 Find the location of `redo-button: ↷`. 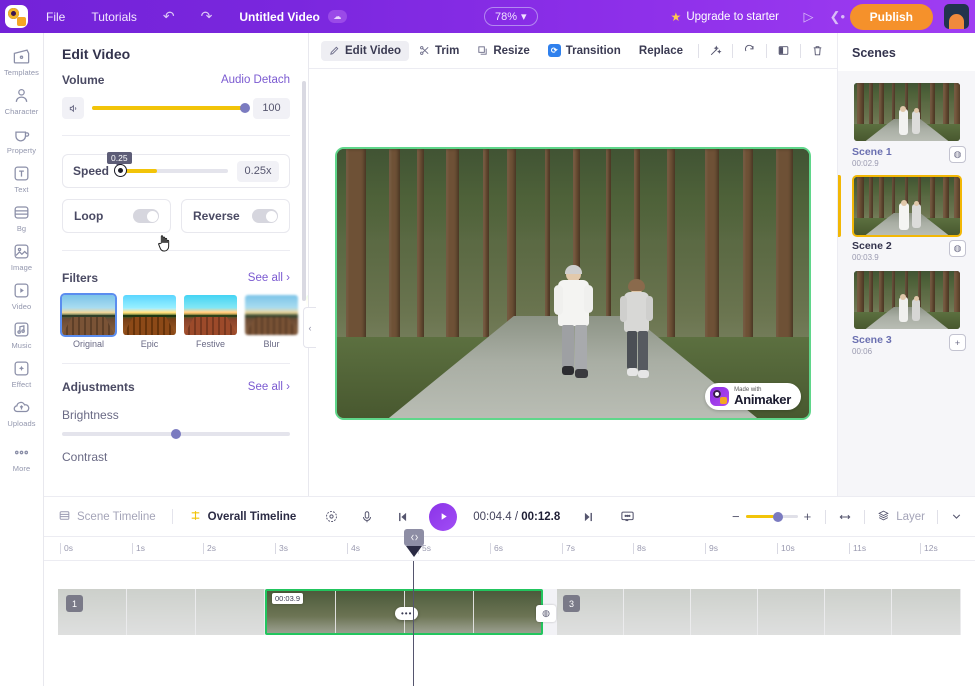

redo-button: ↷ is located at coordinates (207, 16).